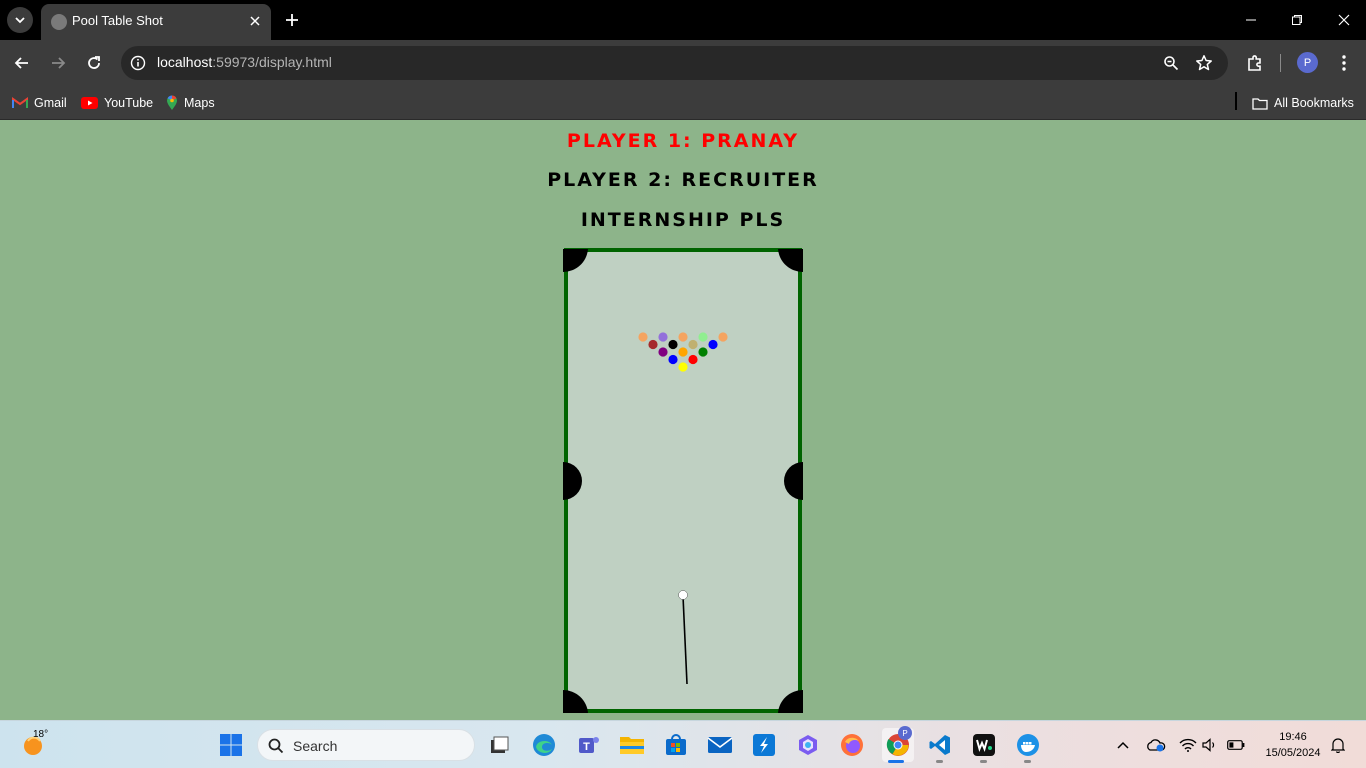 Image resolution: width=1366 pixels, height=768 pixels. What do you see at coordinates (366, 745) in the screenshot?
I see `taskbar-search: Search` at bounding box center [366, 745].